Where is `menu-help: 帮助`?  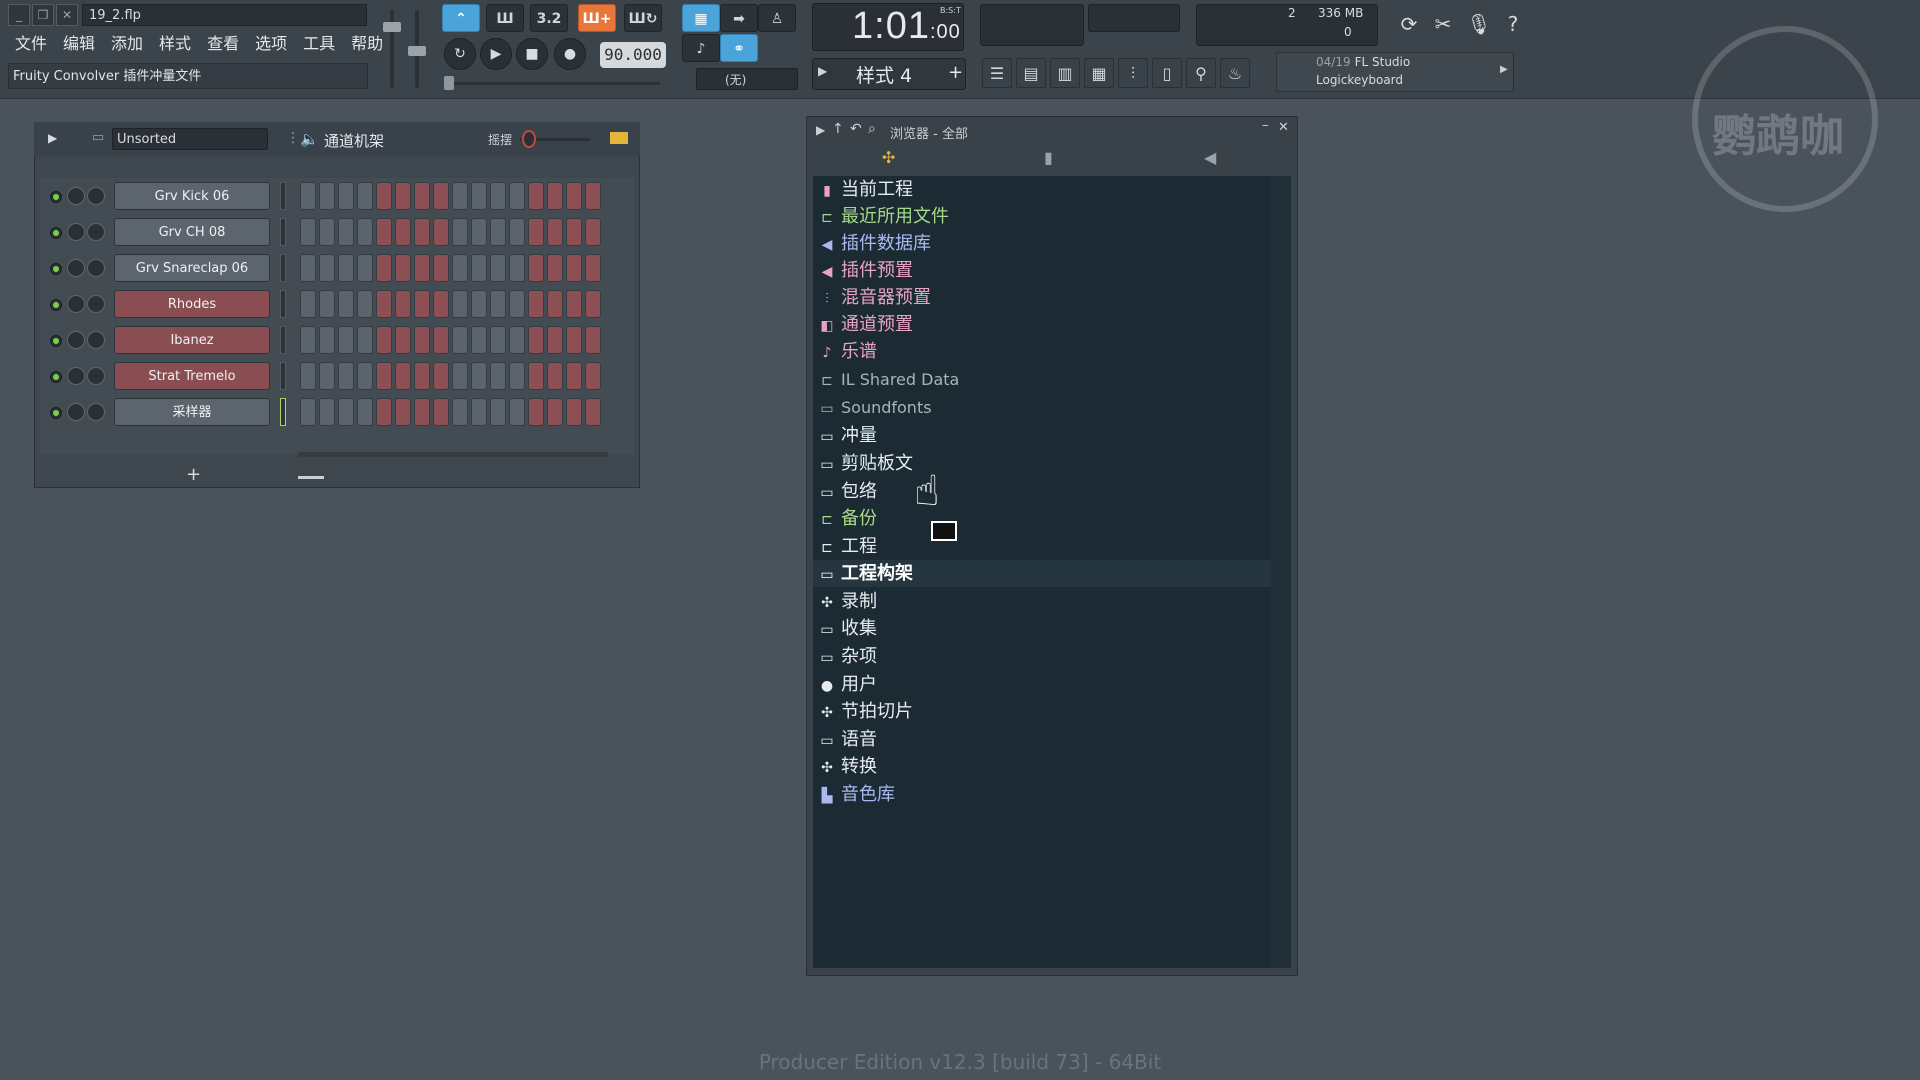
menu-help: 帮助 is located at coordinates (367, 44).